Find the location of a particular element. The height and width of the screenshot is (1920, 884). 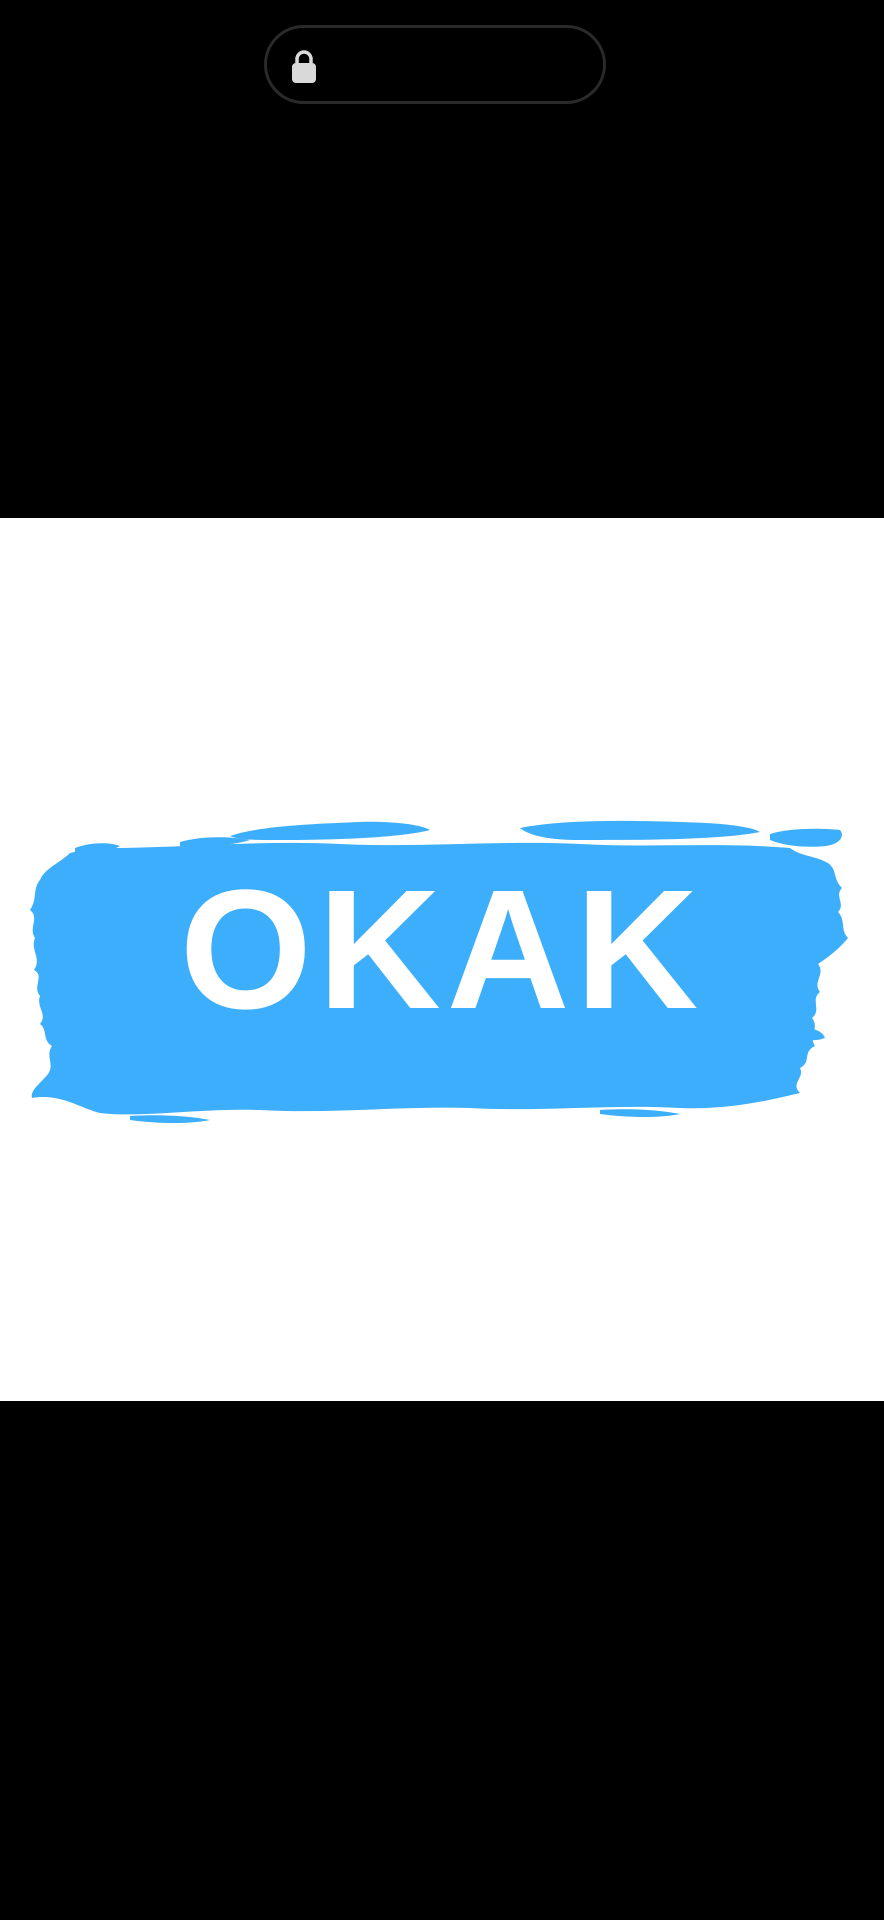

logo-text: OKAK is located at coordinates (442, 950).